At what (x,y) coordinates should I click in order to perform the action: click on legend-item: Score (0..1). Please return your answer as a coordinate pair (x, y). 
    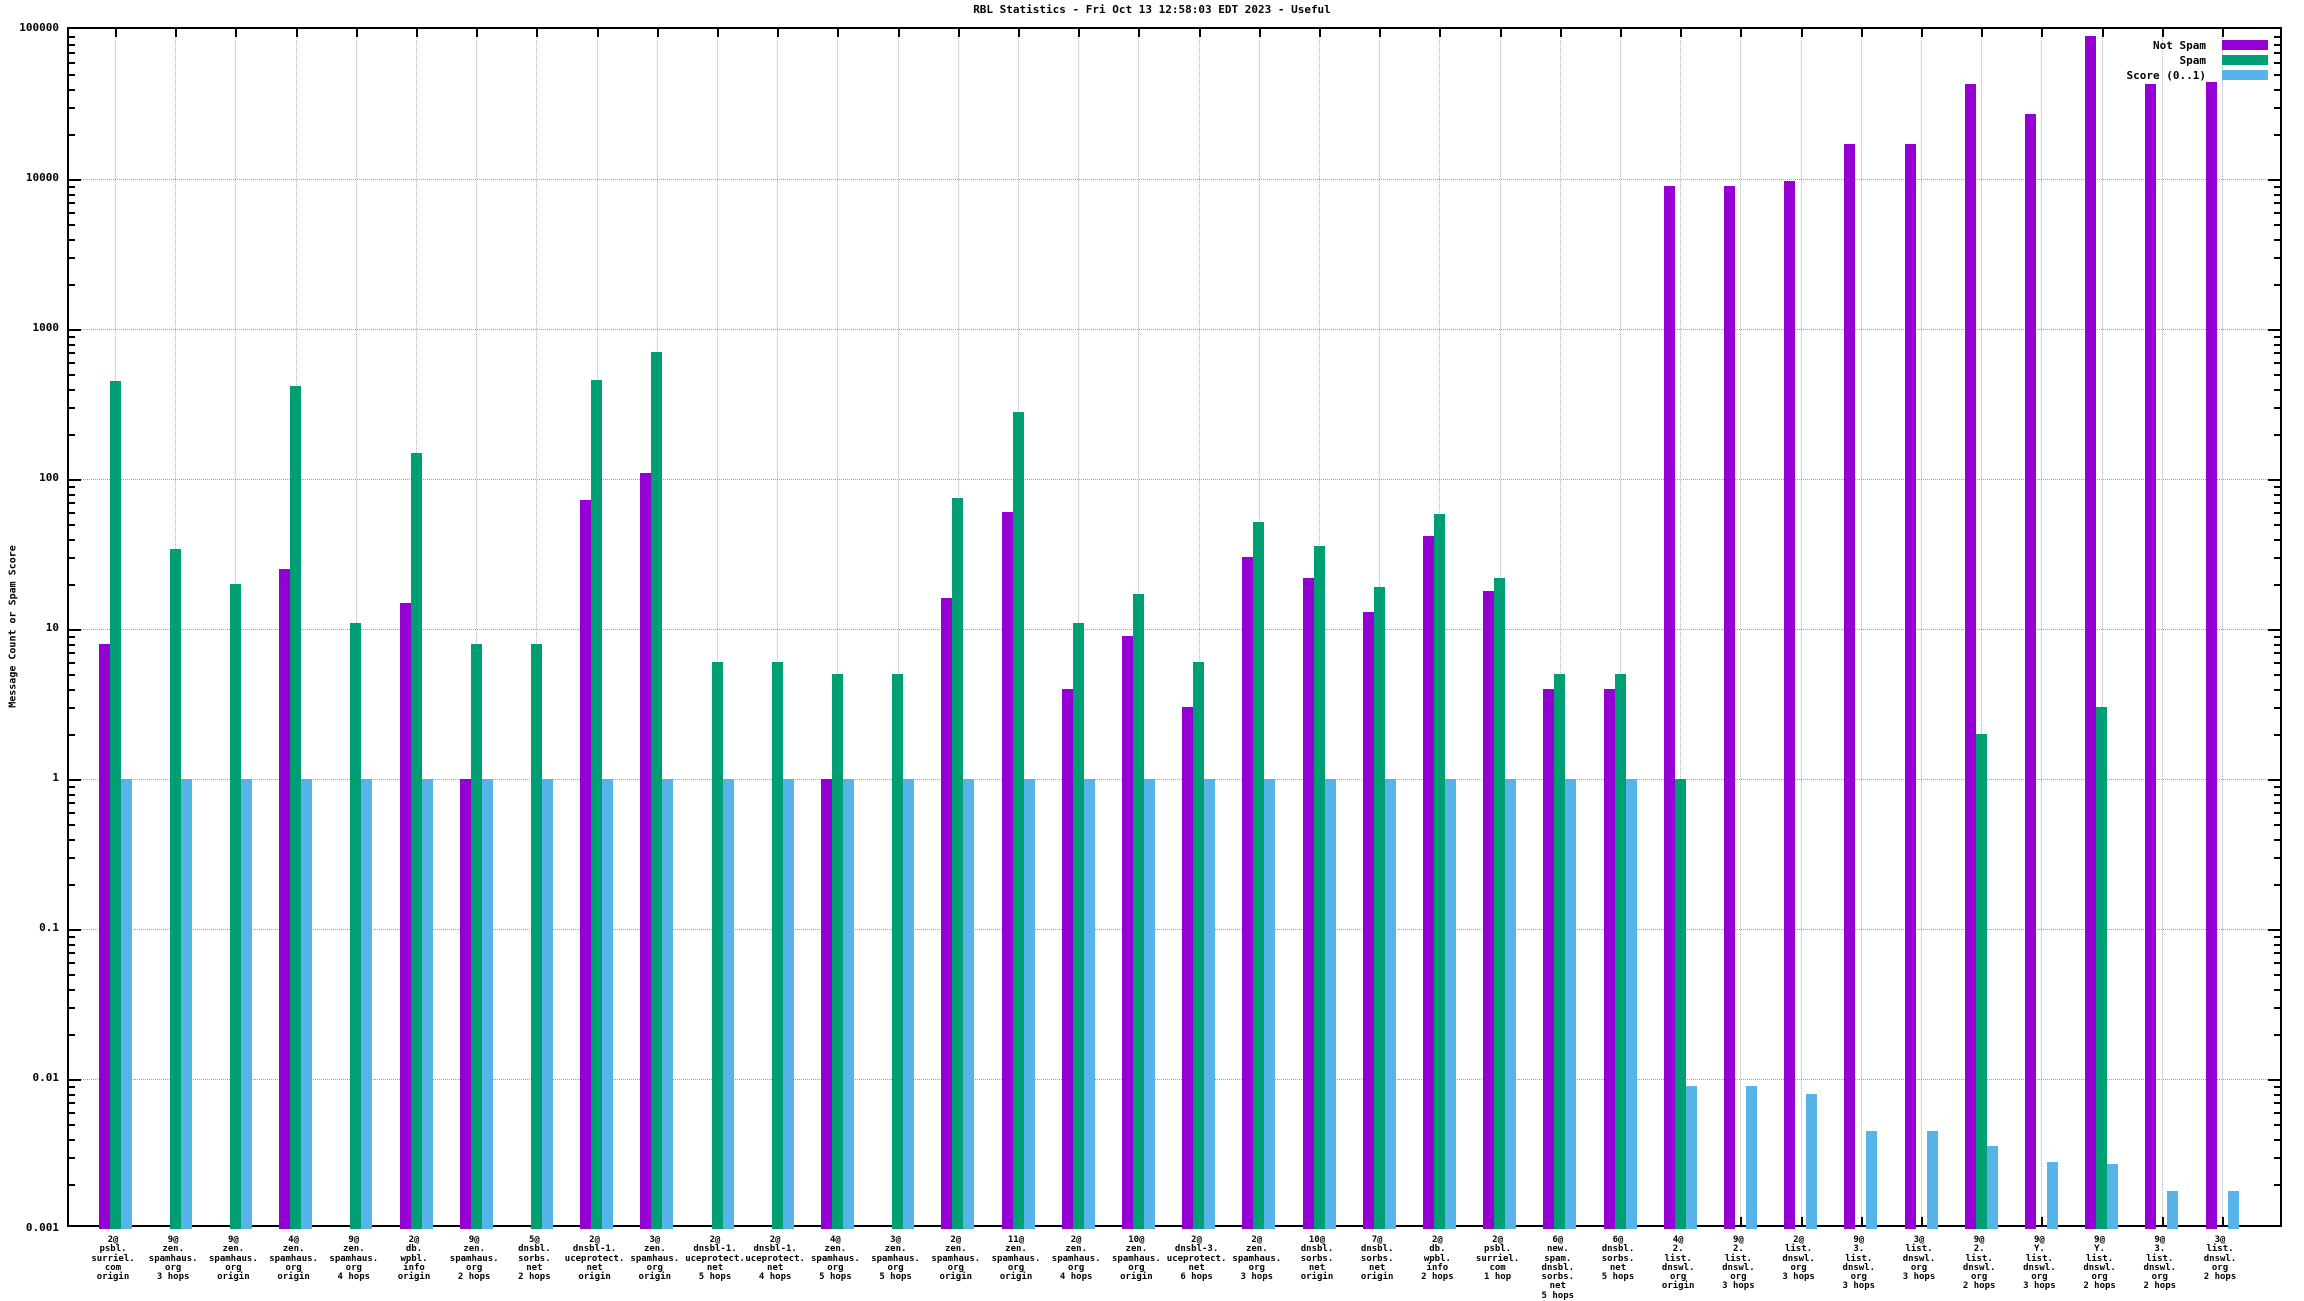
    Looking at the image, I should click on (2118, 75).